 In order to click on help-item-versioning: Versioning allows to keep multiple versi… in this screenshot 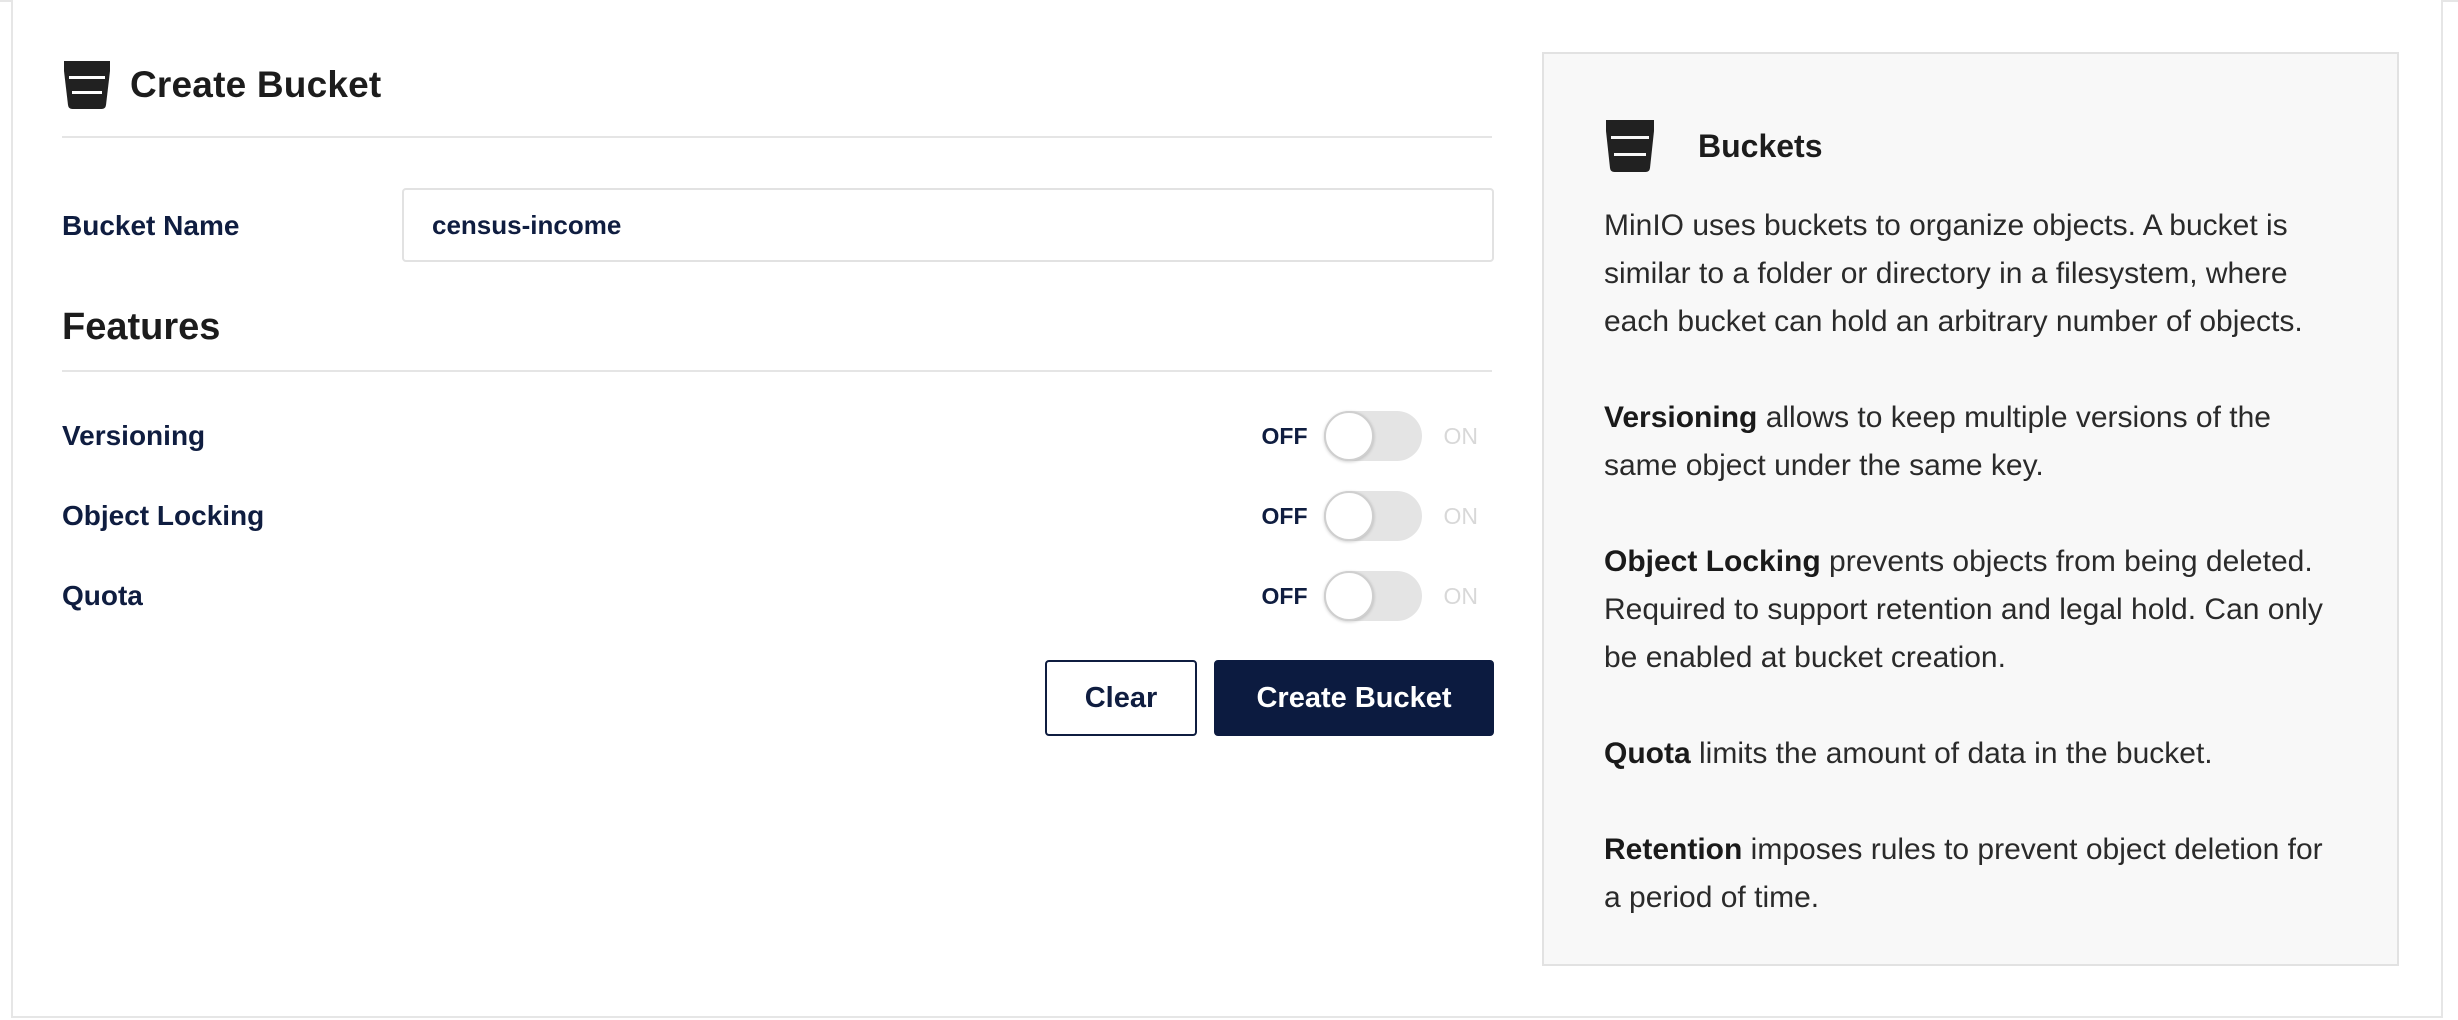, I will do `click(1974, 442)`.